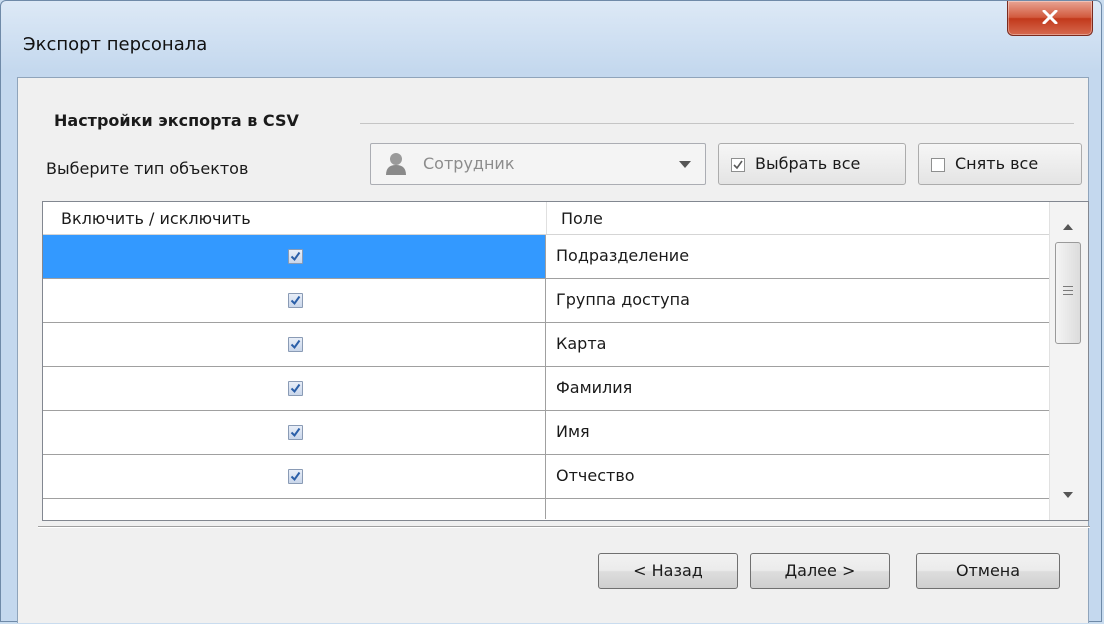 The image size is (1104, 624). What do you see at coordinates (581, 343) in the screenshot?
I see `field-name: Карта` at bounding box center [581, 343].